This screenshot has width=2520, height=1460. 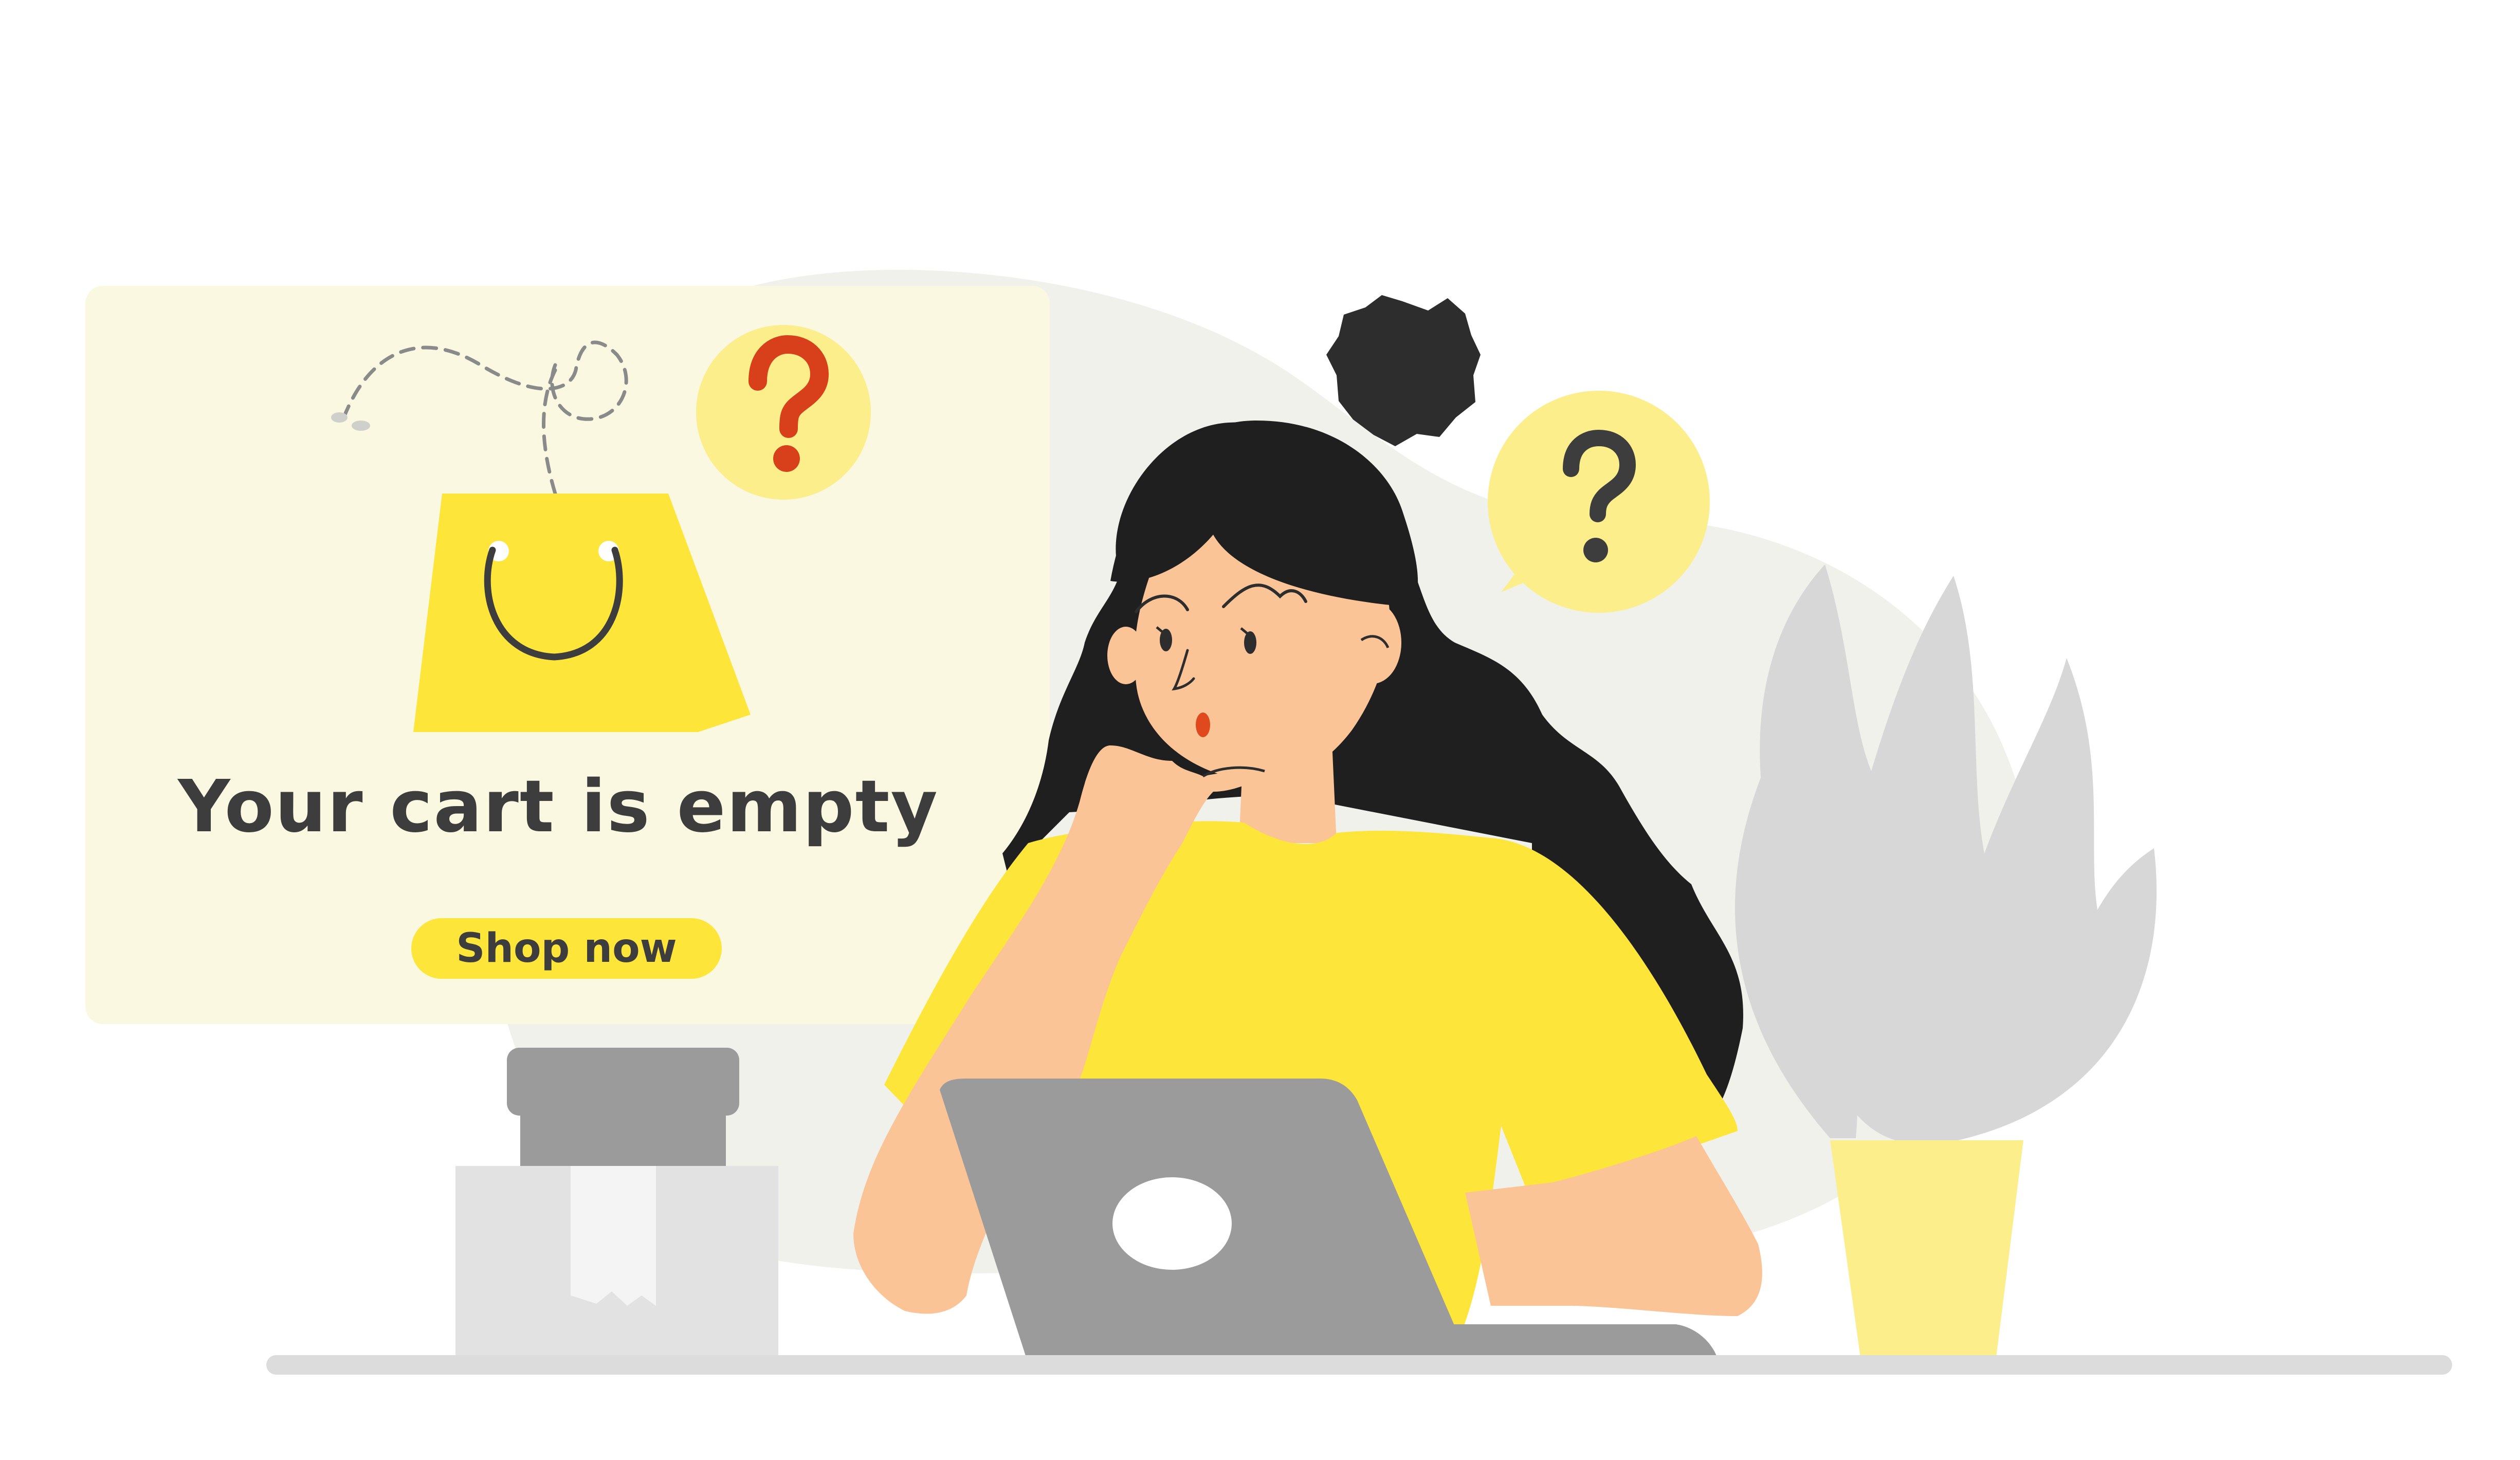 I want to click on laptop-logo, so click(x=1172, y=1223).